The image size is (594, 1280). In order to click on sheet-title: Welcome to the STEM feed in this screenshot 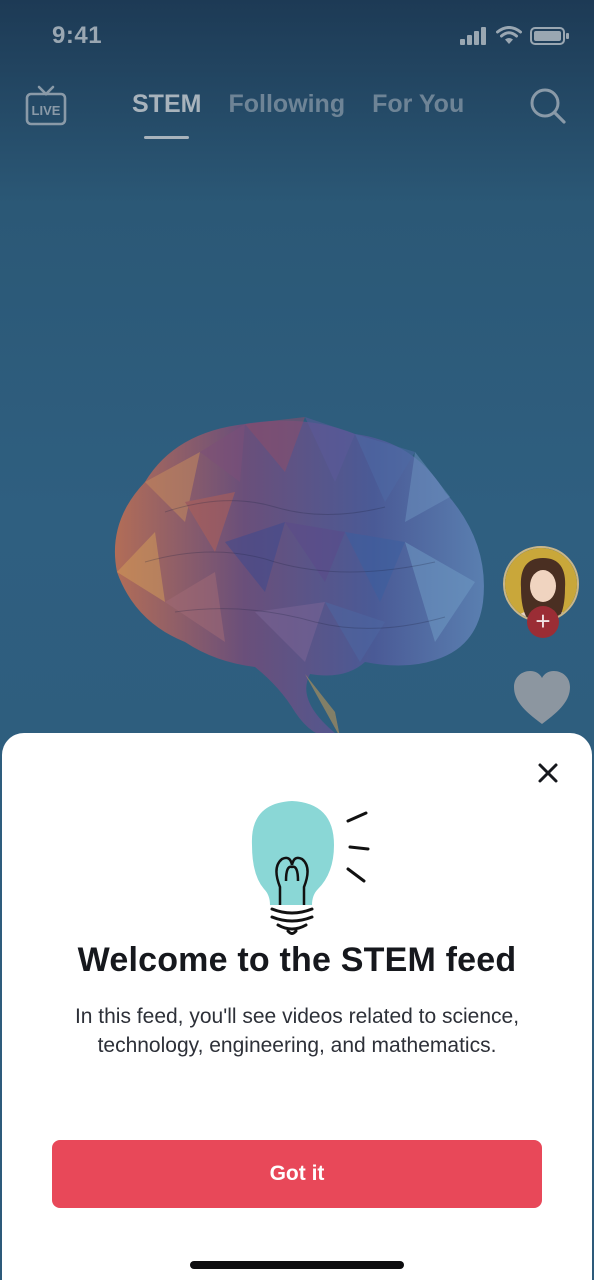, I will do `click(297, 960)`.